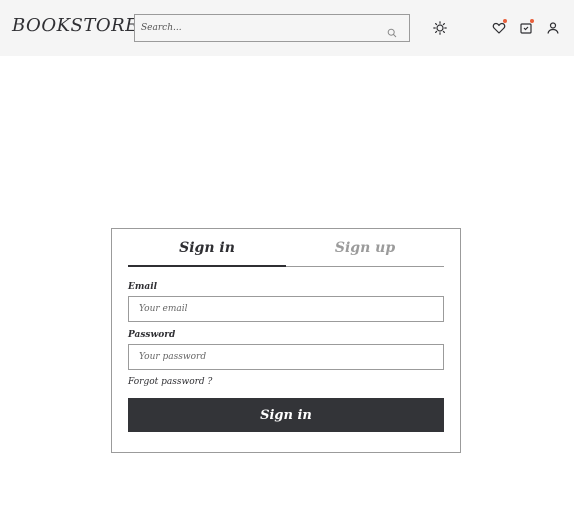  Describe the element at coordinates (207, 266) in the screenshot. I see `active-tab-indicator` at that location.